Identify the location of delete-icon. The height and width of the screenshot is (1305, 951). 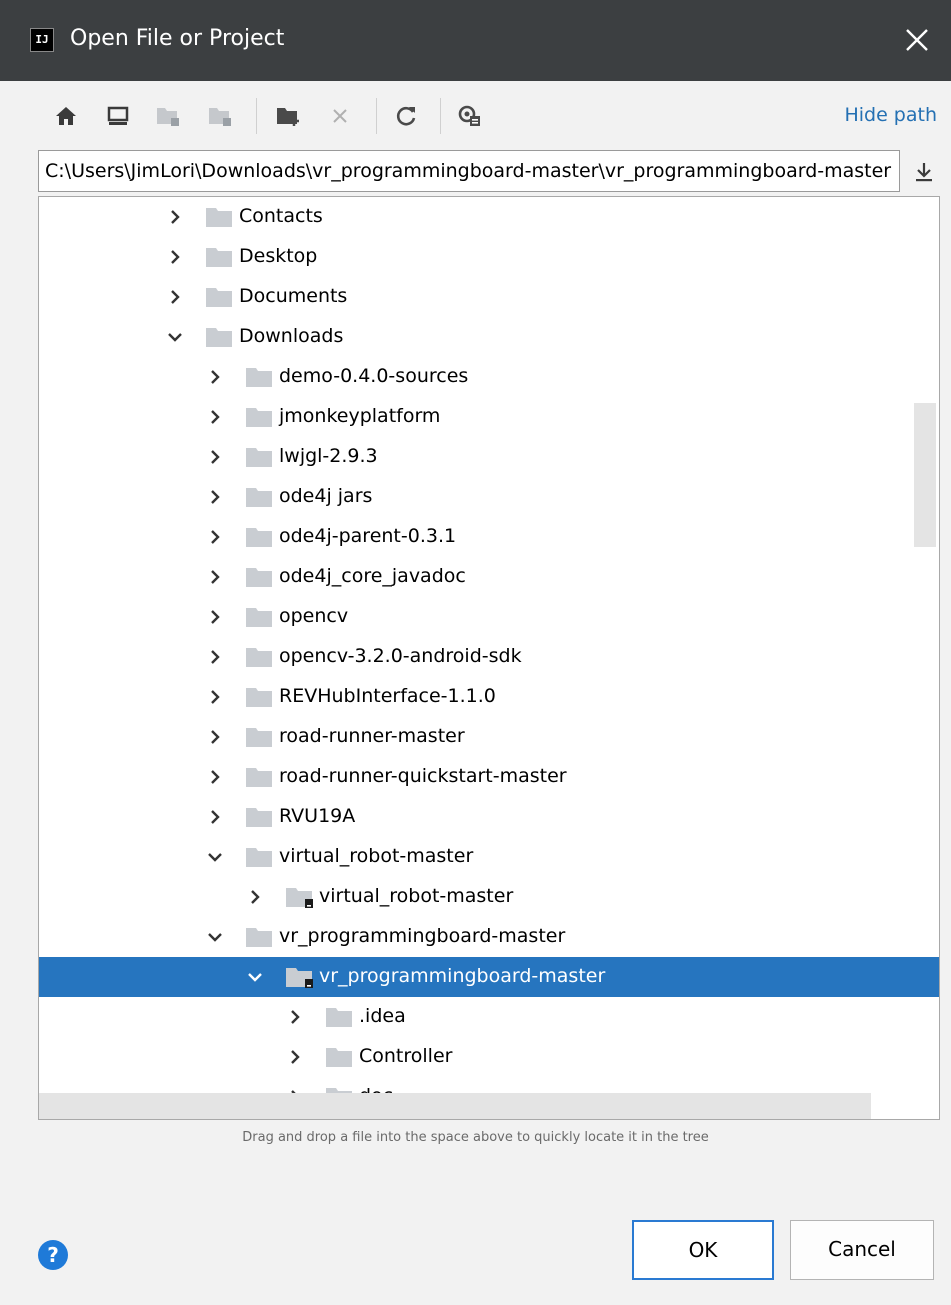
(340, 116).